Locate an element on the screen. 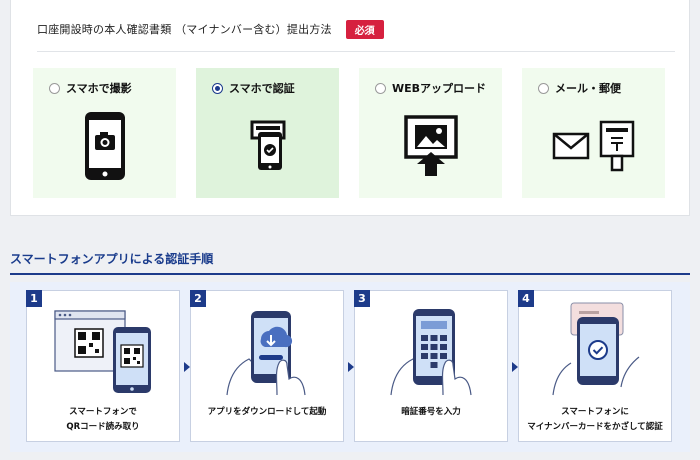 The image size is (700, 460). section-rule is located at coordinates (350, 274).